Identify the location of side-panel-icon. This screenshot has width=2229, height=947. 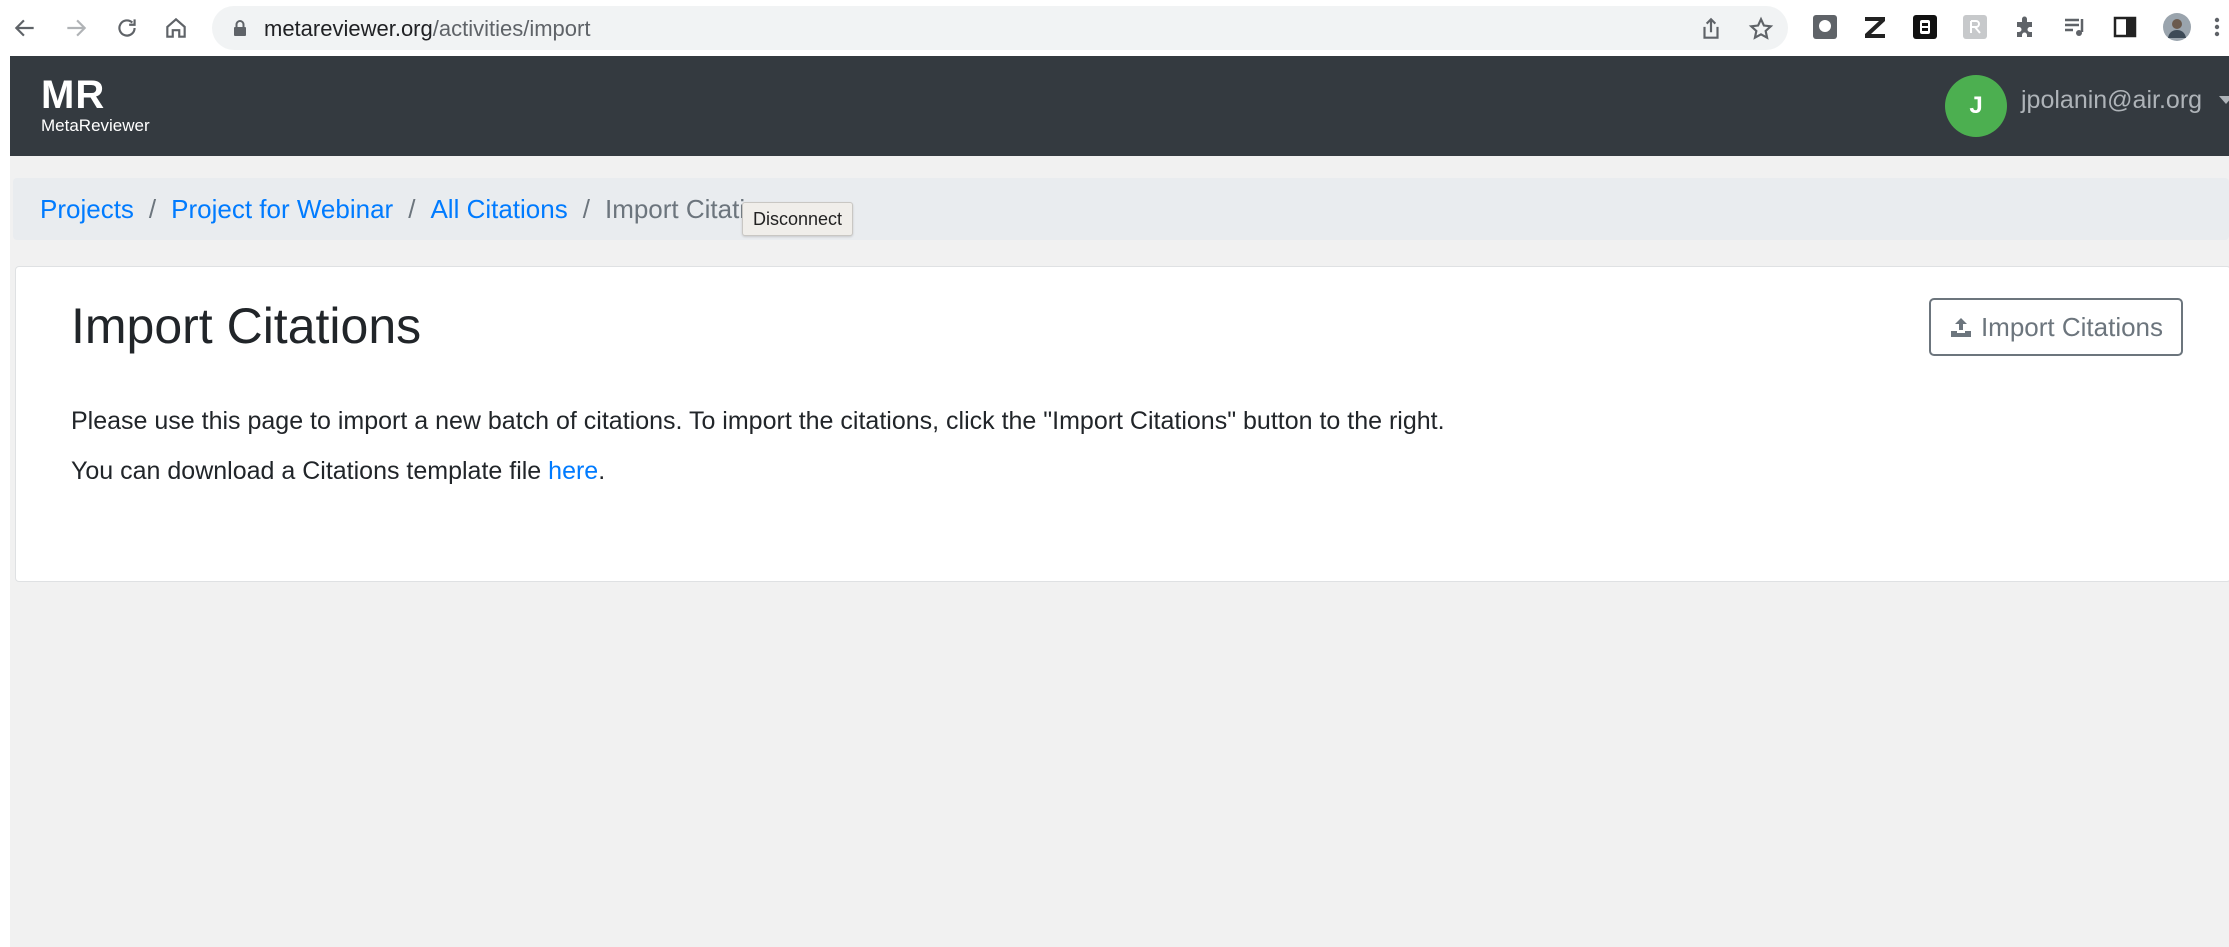
(2125, 27).